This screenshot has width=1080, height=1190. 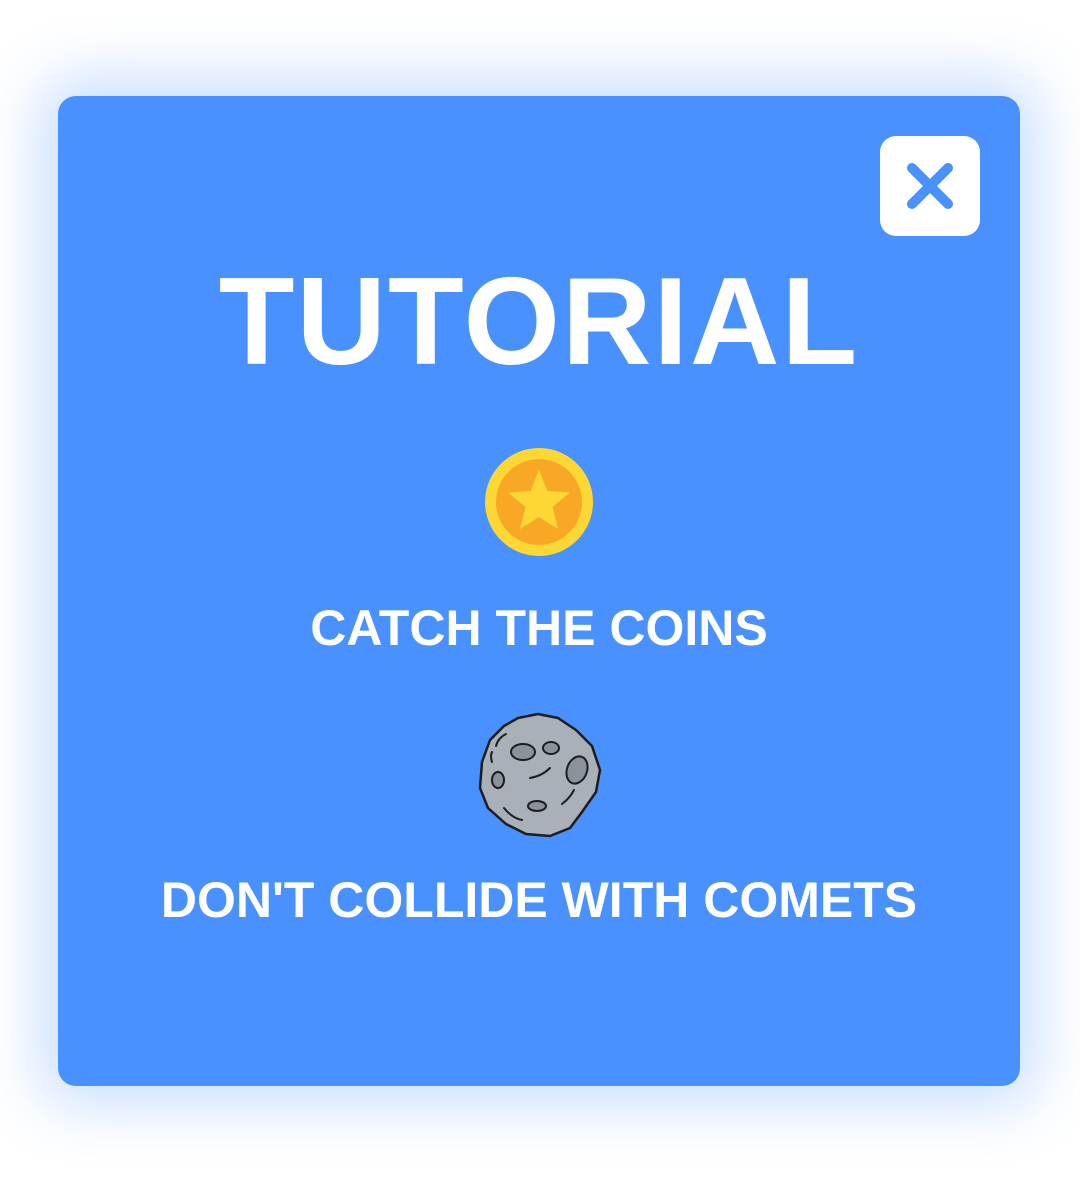 I want to click on coin-icon, so click(x=539, y=502).